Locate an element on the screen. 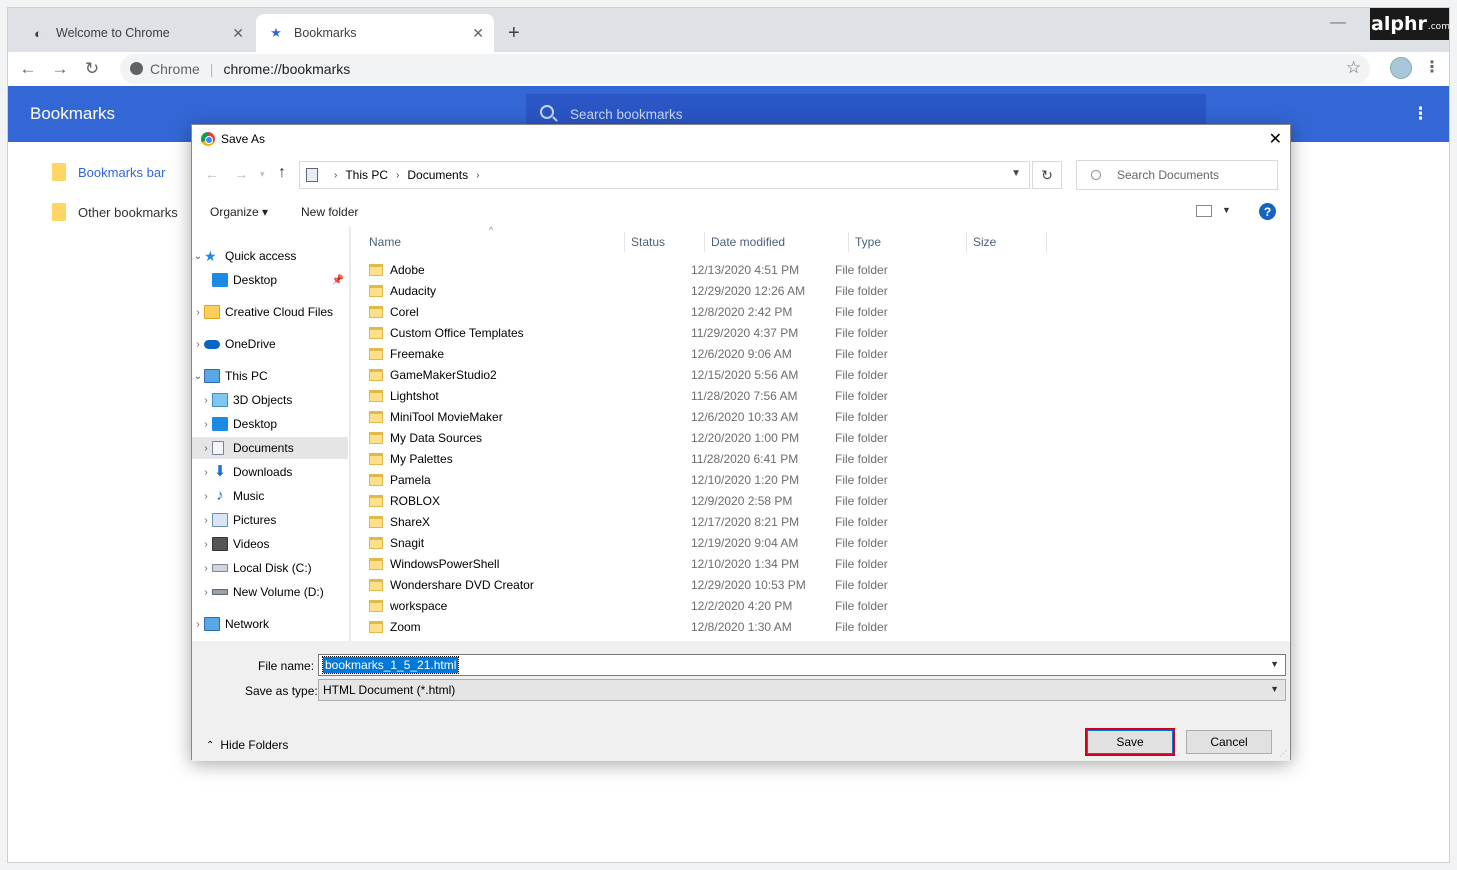 Image resolution: width=1457 pixels, height=870 pixels. file-date: 12/10/2020 1:20 PM is located at coordinates (745, 479).